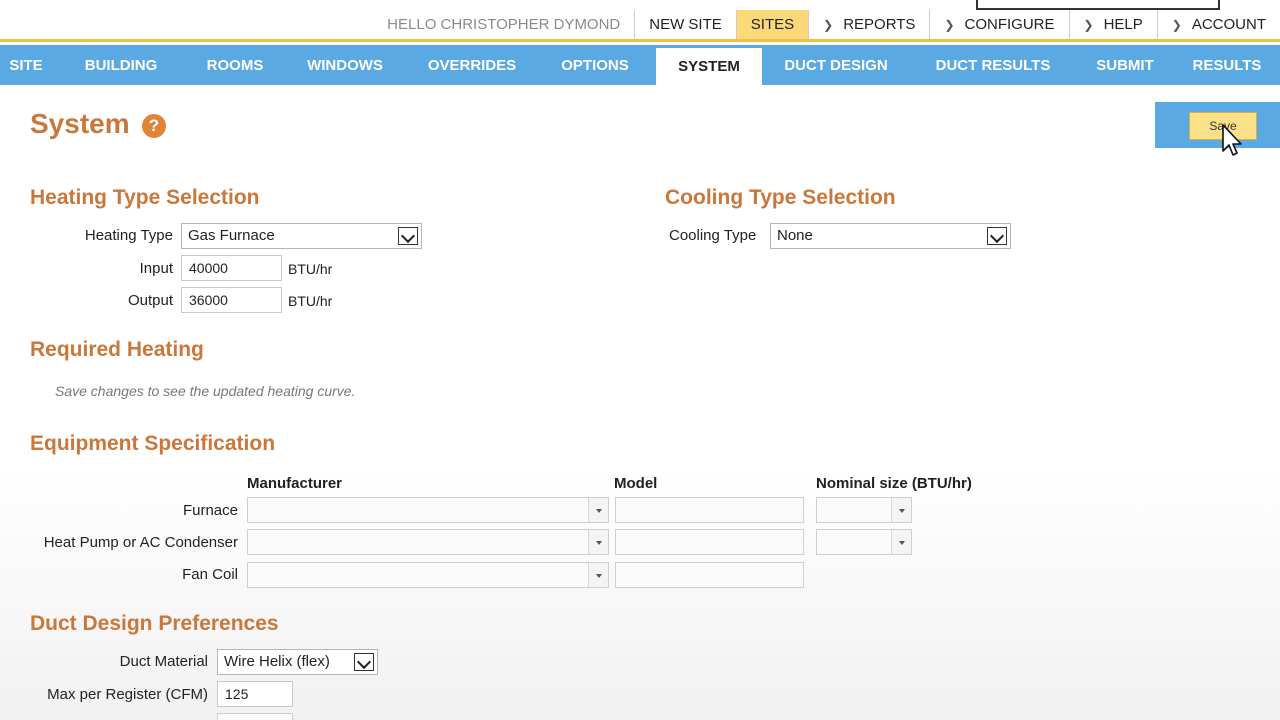 Image resolution: width=1280 pixels, height=720 pixels. What do you see at coordinates (595, 65) in the screenshot?
I see `tab-options: OPTIONS` at bounding box center [595, 65].